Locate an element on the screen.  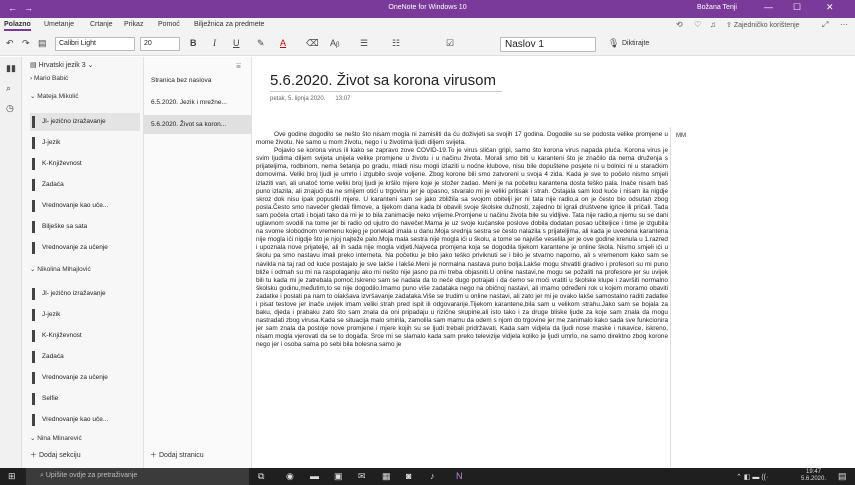
clipboard-icon: ▤ is located at coordinates (42, 43).